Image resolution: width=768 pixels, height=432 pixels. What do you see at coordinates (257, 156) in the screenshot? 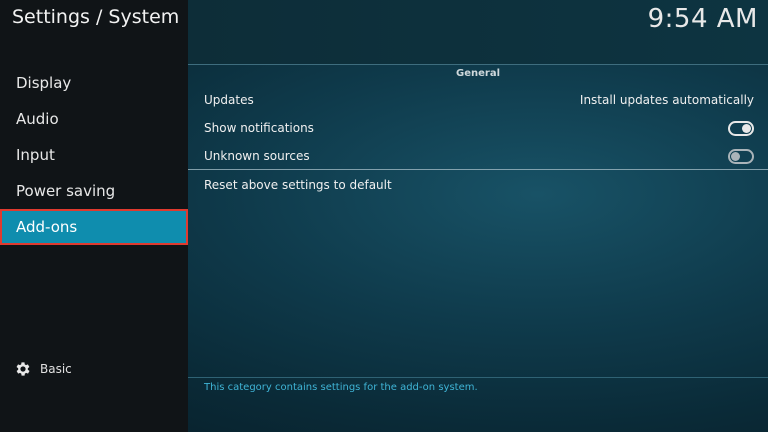
I see `setting-label: Unknown sources` at bounding box center [257, 156].